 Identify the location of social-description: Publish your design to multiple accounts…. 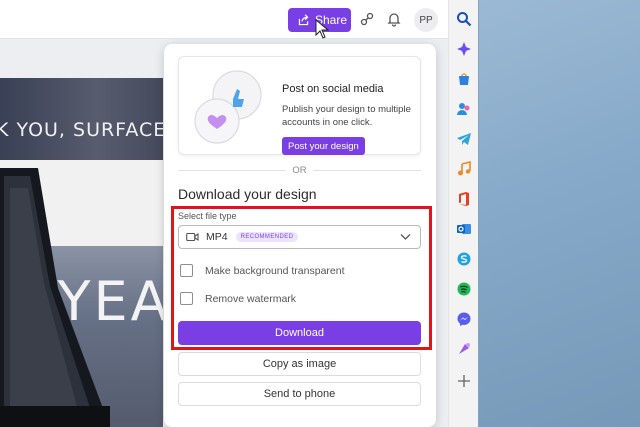
(346, 116).